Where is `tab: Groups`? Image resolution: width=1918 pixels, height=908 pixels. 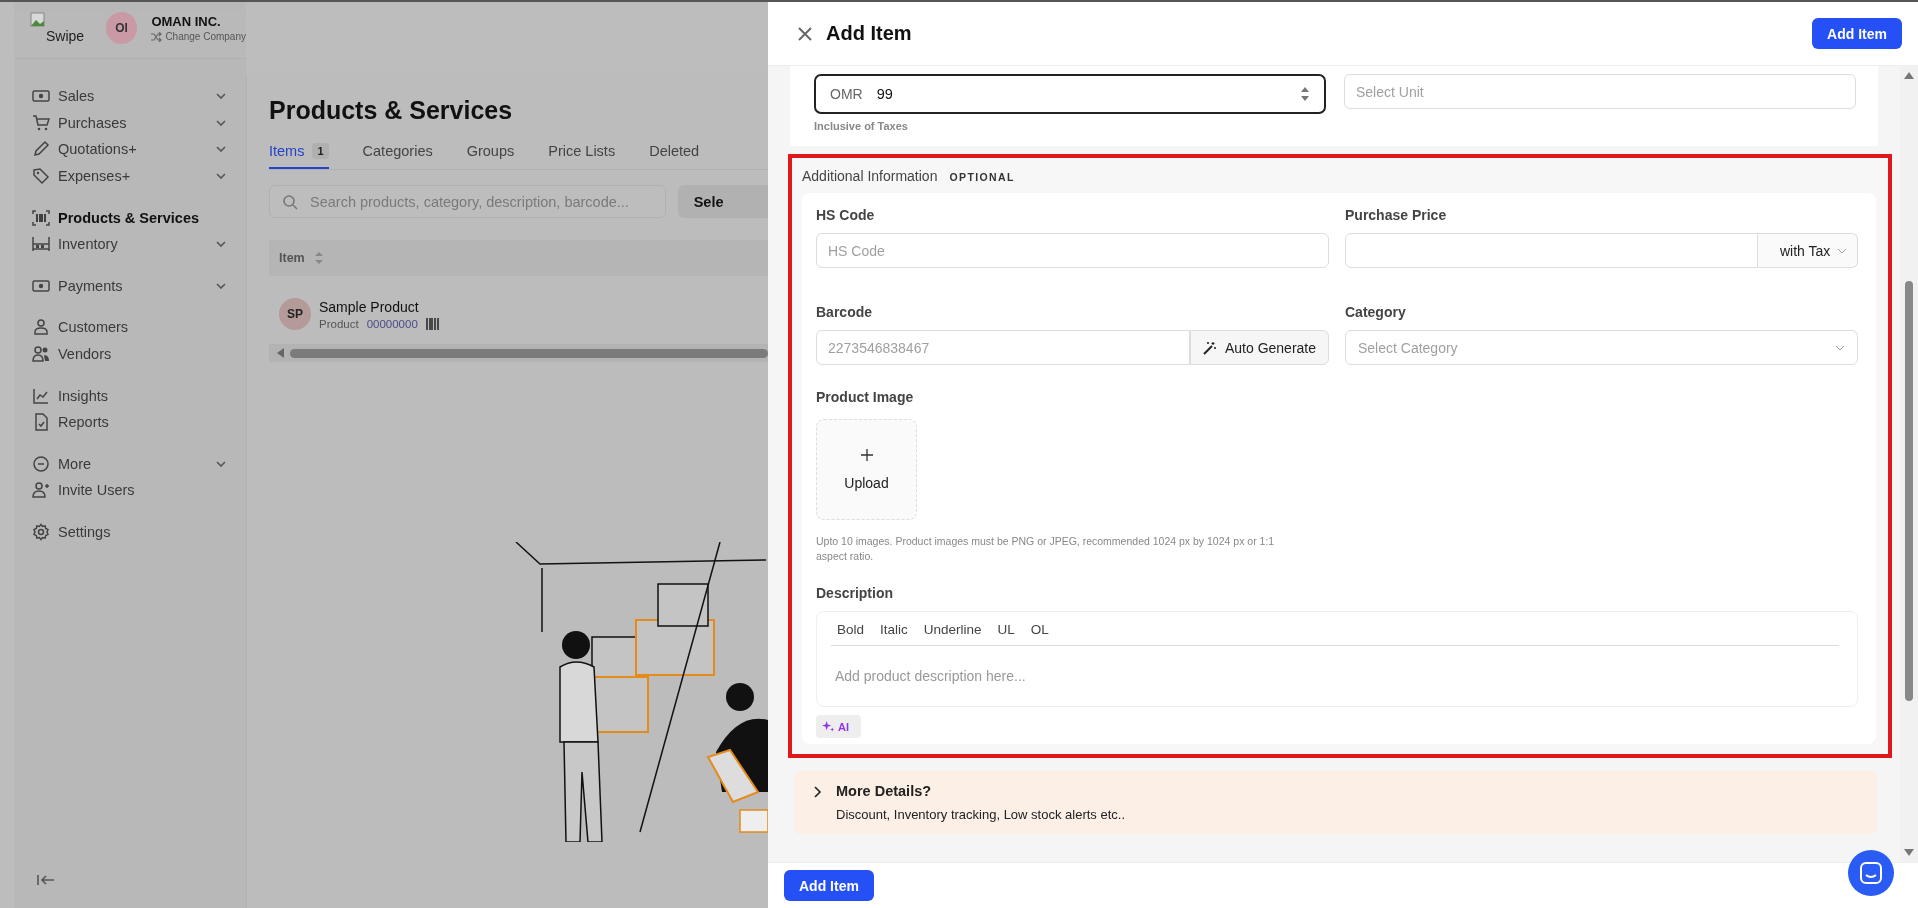 tab: Groups is located at coordinates (490, 156).